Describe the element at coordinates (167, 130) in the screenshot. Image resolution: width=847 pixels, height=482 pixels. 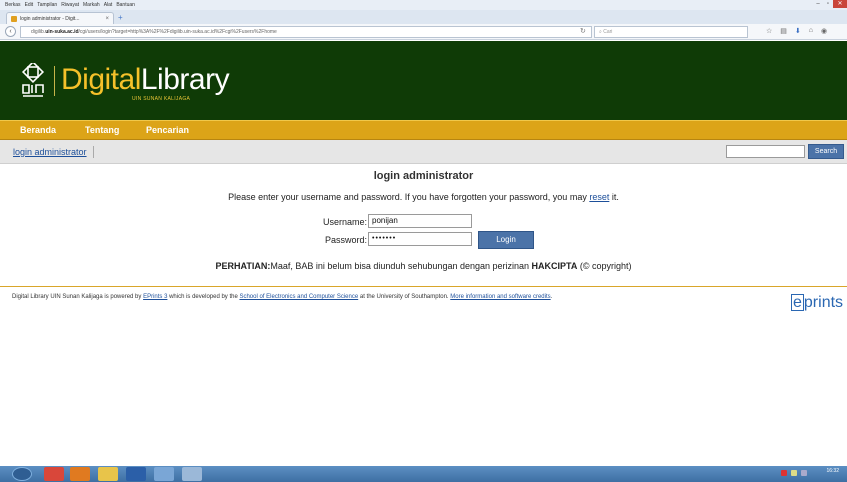
I see `nav-pencarian: Pencarian` at that location.